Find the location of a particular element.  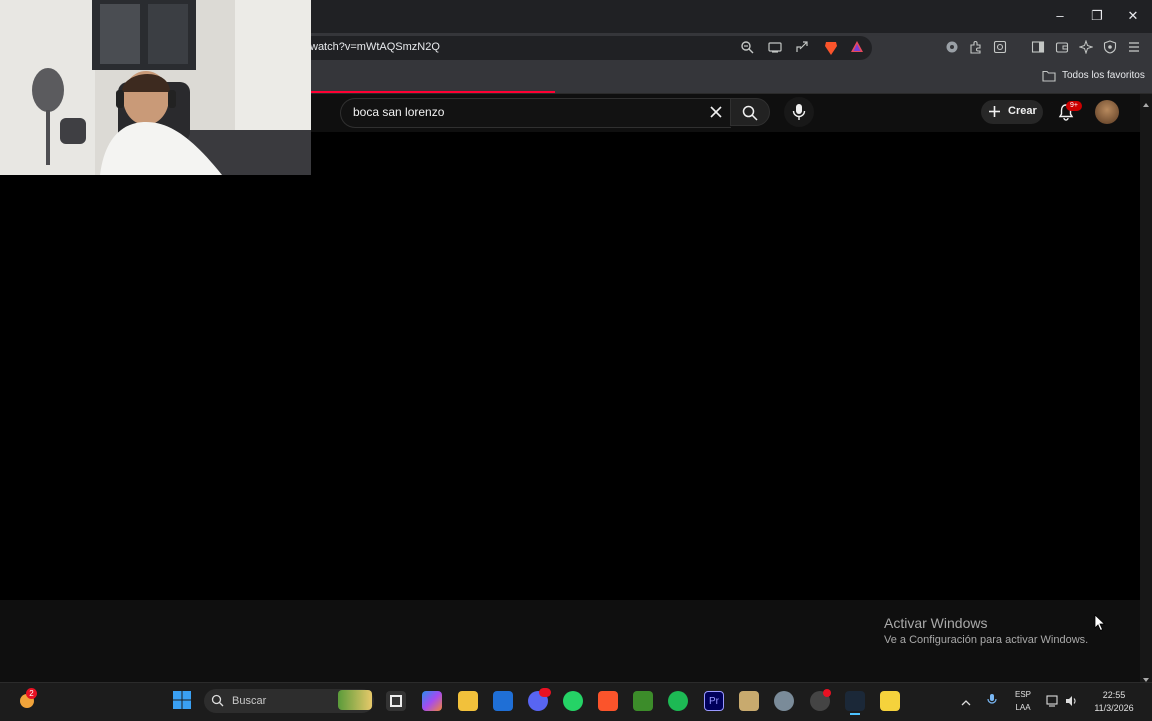

start-button-icon is located at coordinates (182, 700).